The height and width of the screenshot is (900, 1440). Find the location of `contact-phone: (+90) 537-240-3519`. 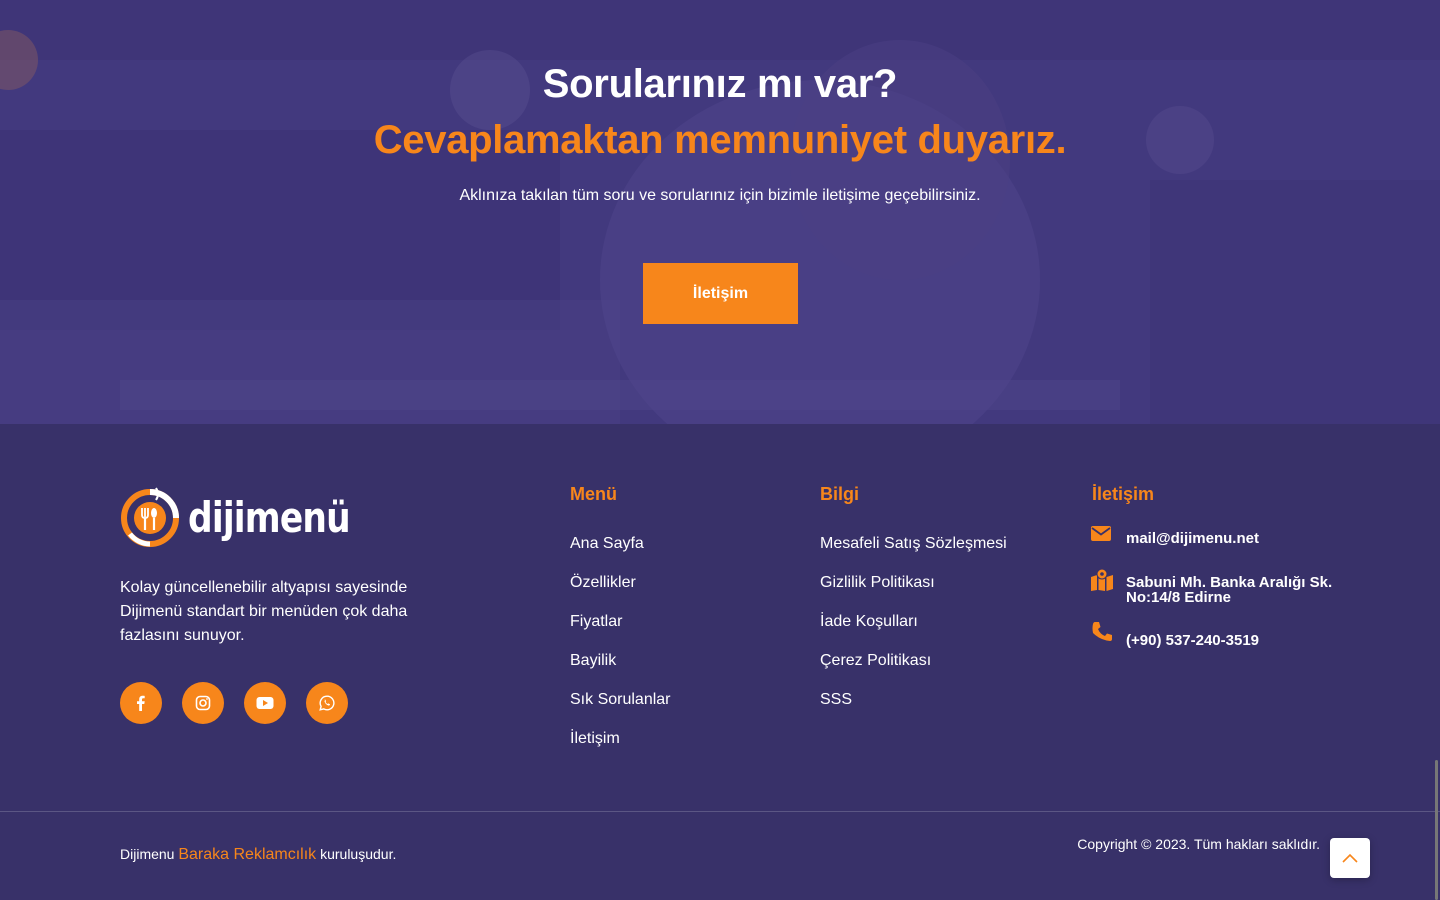

contact-phone: (+90) 537-240-3519 is located at coordinates (1174, 634).